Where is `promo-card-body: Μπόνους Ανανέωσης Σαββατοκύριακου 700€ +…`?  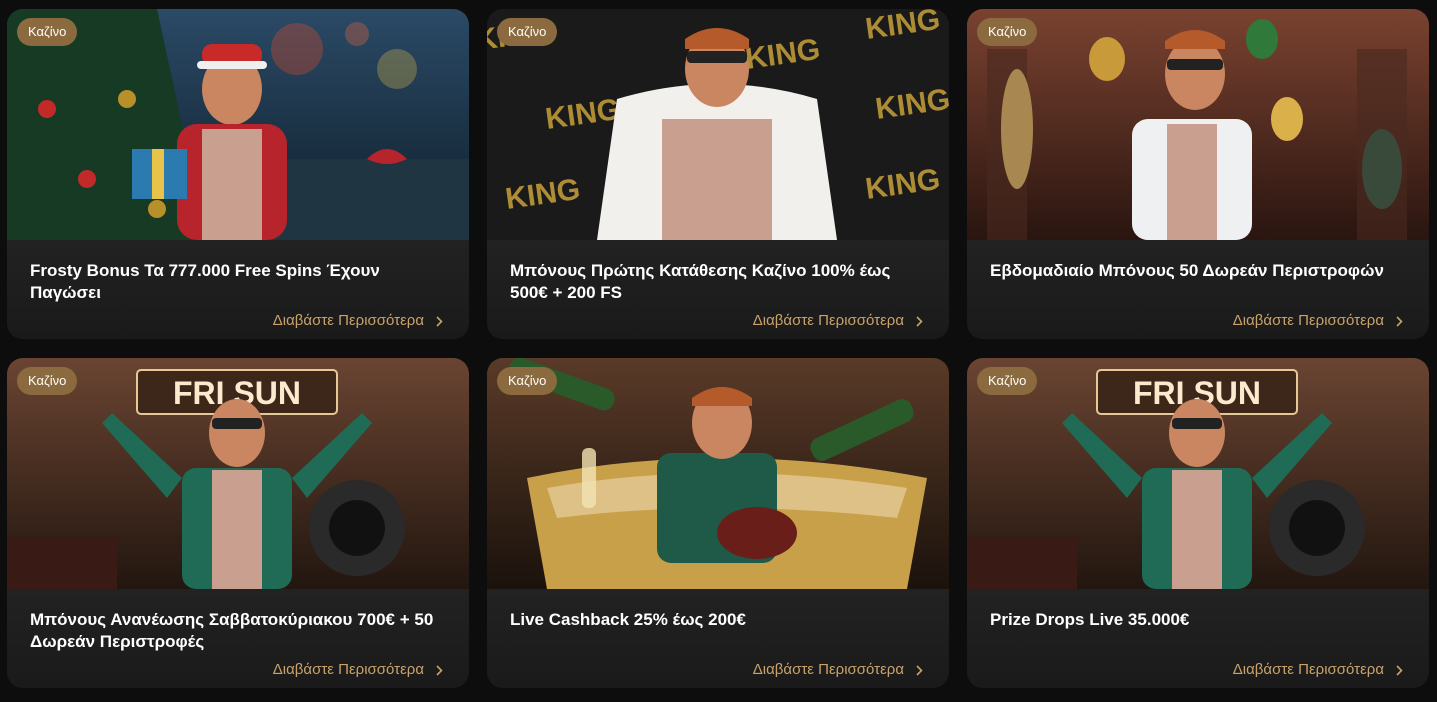 promo-card-body: Μπόνους Ανανέωσης Σαββατοκύριακου 700€ +… is located at coordinates (238, 638).